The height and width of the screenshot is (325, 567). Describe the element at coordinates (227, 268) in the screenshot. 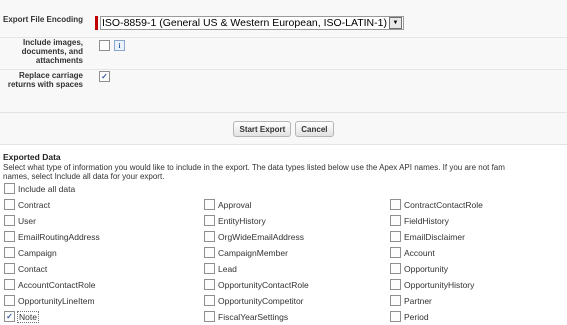

I see `exported-data-label: Lead` at that location.